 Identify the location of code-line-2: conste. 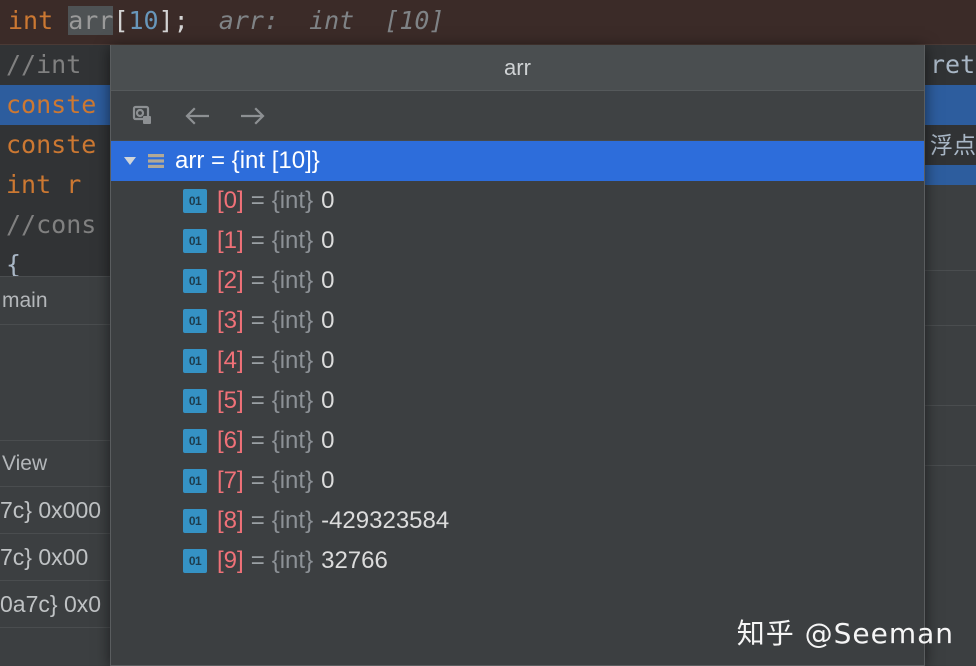
(55, 145).